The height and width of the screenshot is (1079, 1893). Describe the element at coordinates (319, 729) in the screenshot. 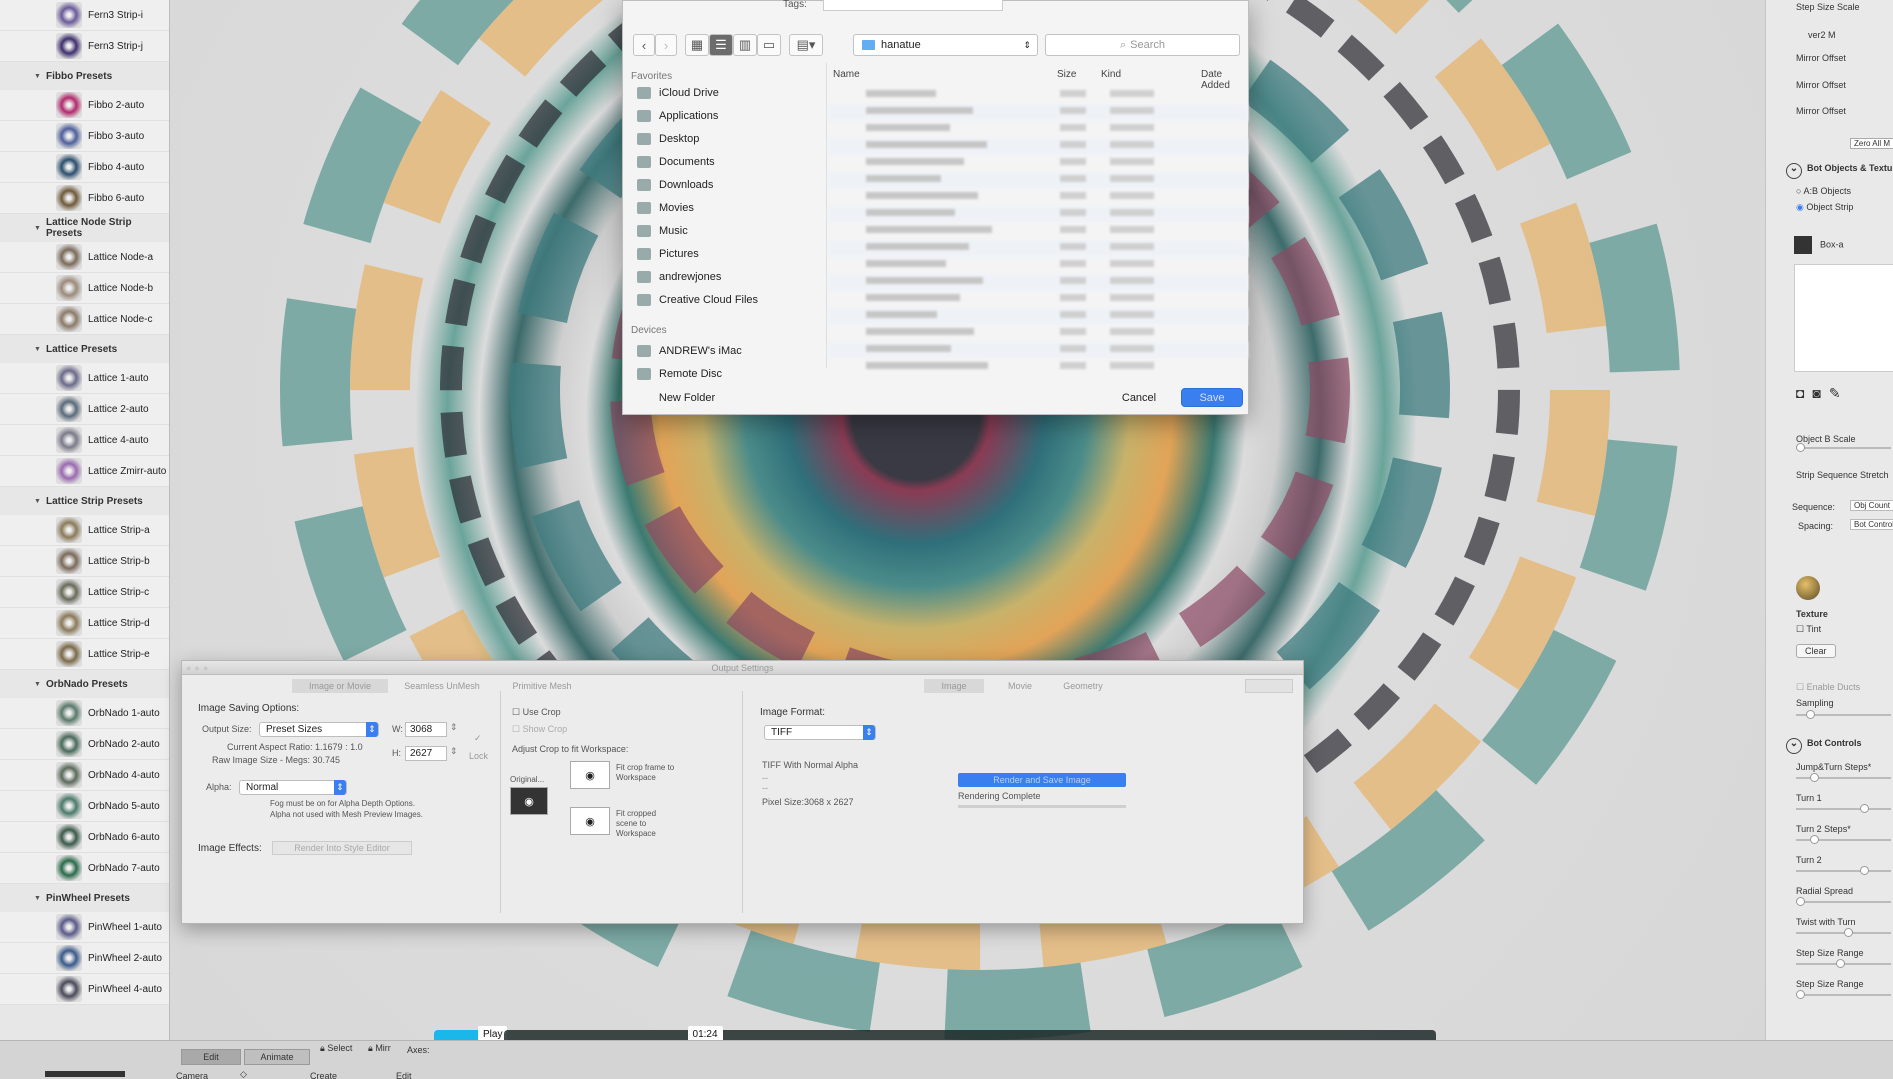

I see `output-size-select: Preset Sizes` at that location.